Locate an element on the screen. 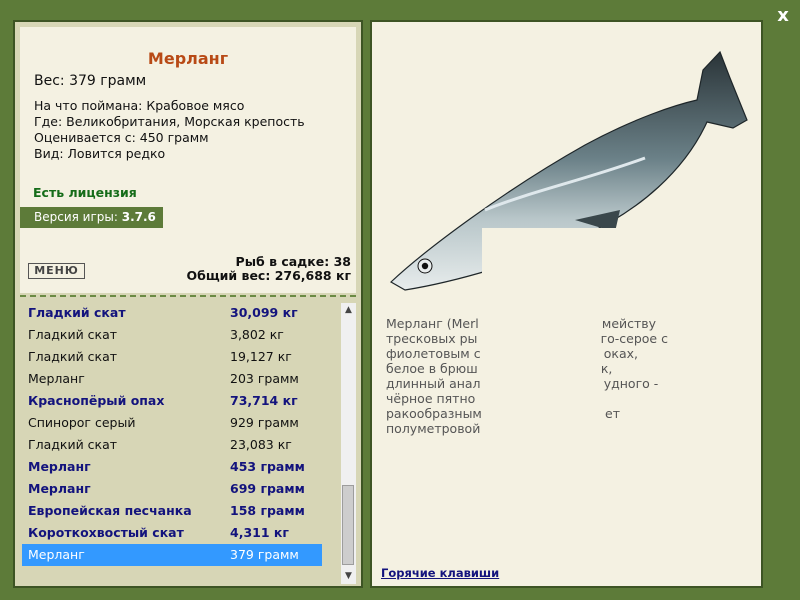  scroll-up-arrow-icon: ▲ is located at coordinates (348, 310).